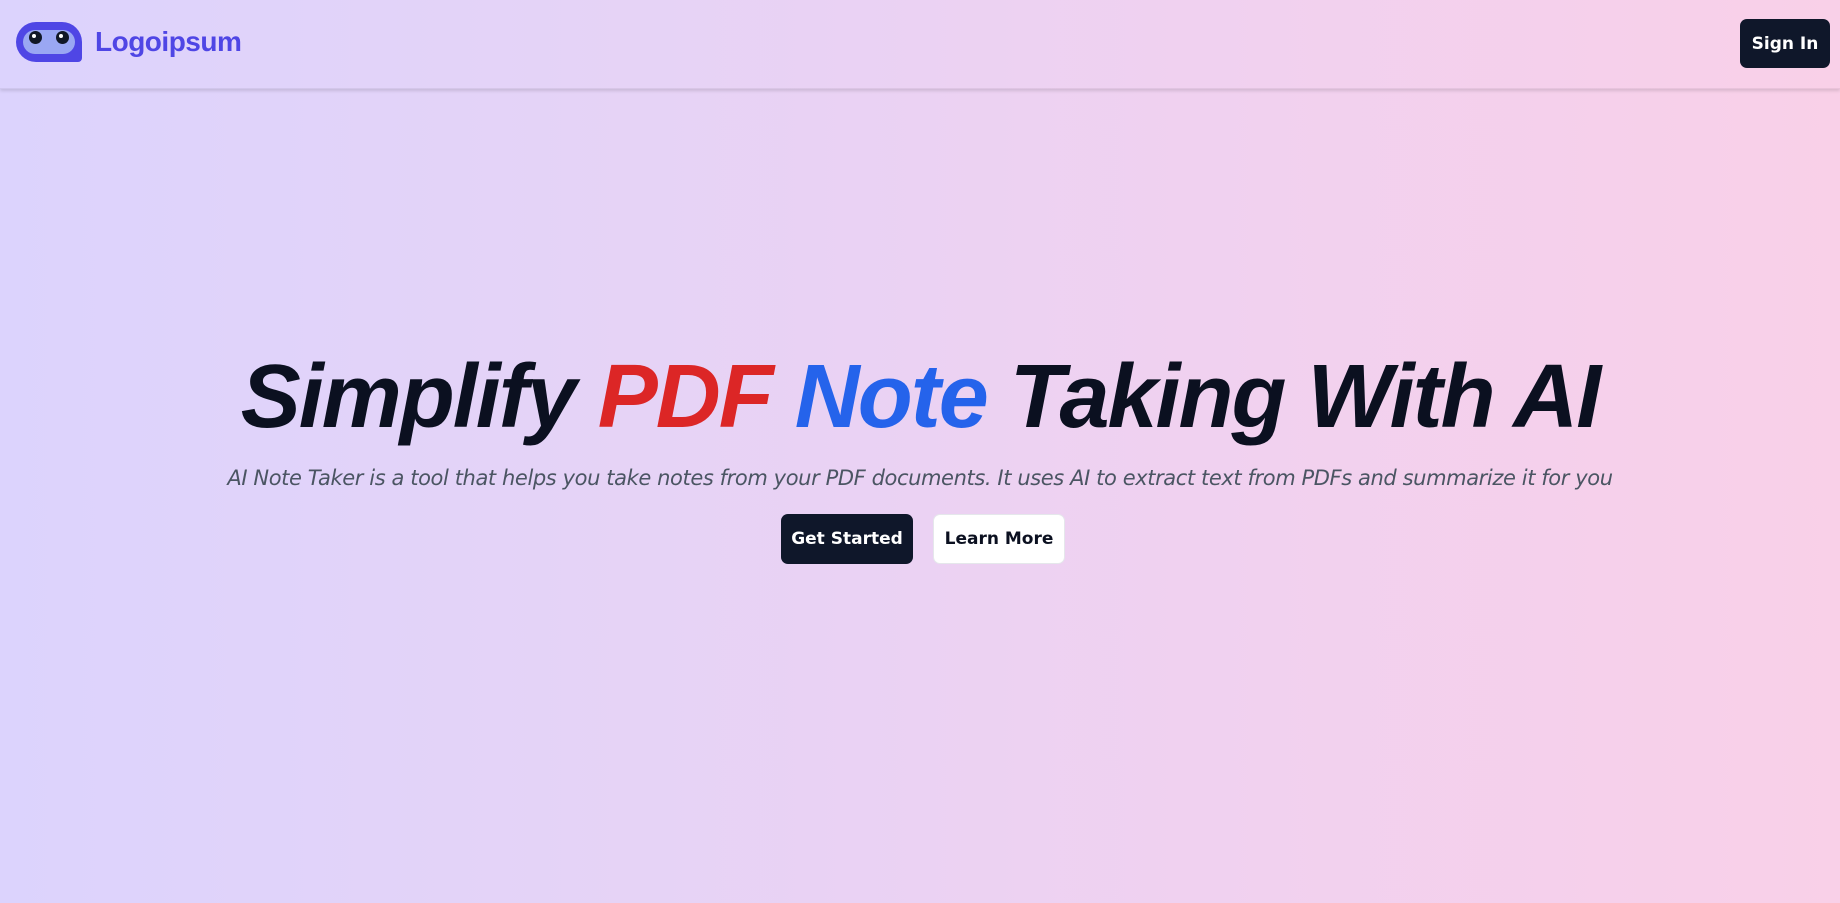 The height and width of the screenshot is (903, 1840). I want to click on hero-title-note: Note, so click(891, 397).